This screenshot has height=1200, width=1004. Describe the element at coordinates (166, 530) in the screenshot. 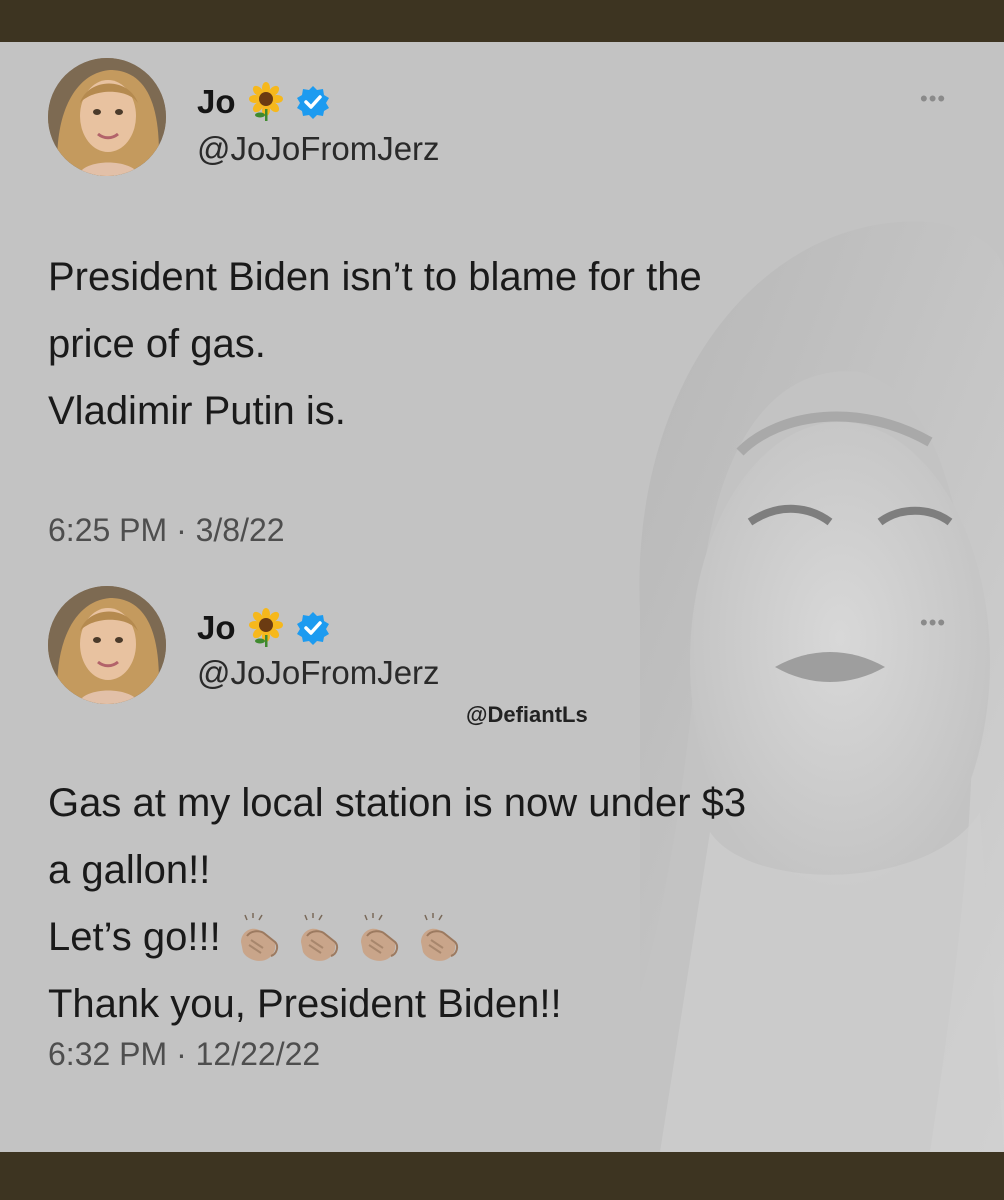

I see `tweet-timestamp: 6:25 PM · 3/8/22` at that location.